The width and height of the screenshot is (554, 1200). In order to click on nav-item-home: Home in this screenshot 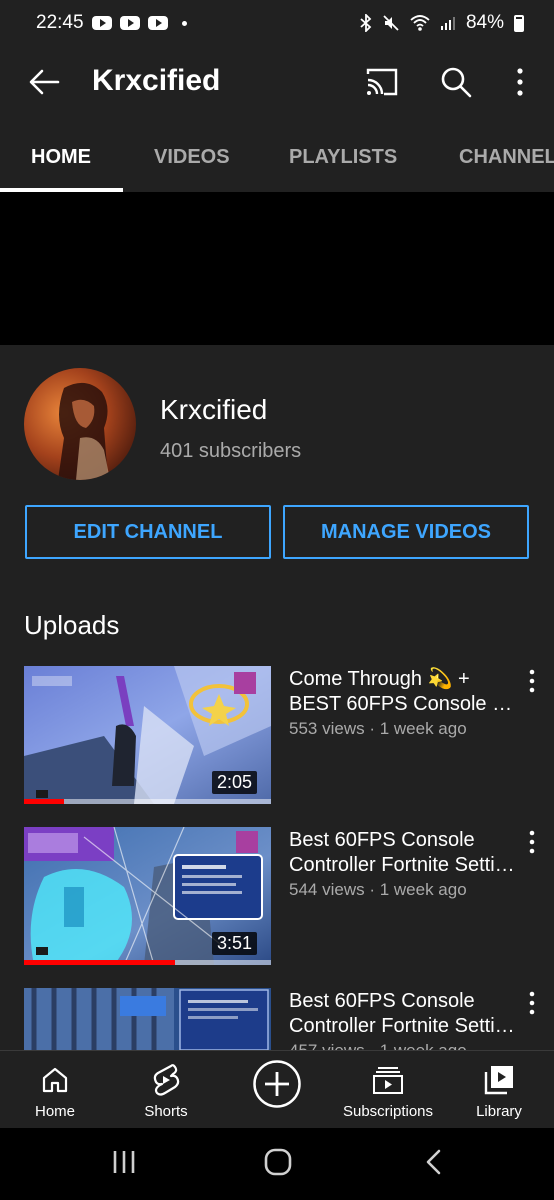, I will do `click(55, 1090)`.